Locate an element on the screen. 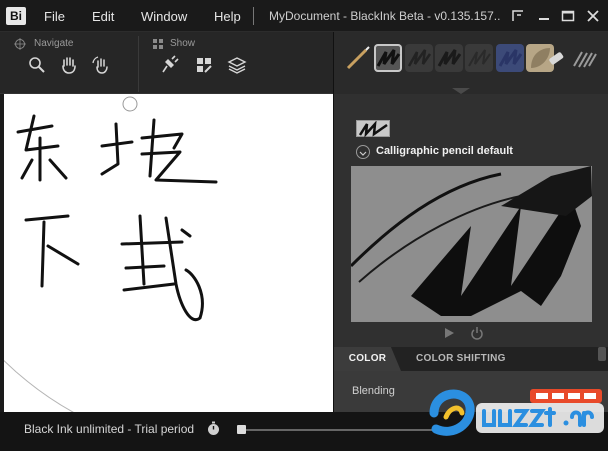  chevron-down-icon is located at coordinates (363, 153).